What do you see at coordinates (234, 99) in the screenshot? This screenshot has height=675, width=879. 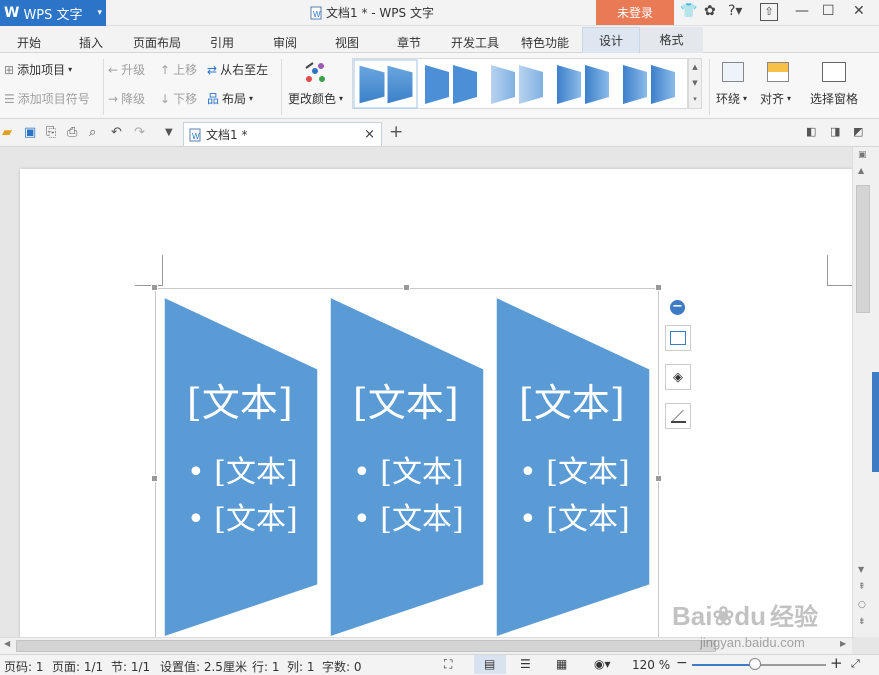 I see `layout-label: 布局` at bounding box center [234, 99].